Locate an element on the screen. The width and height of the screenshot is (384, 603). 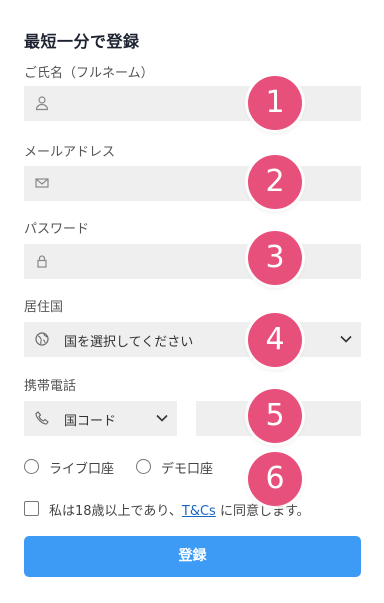
country-select-value: 国を選択してください is located at coordinates (129, 342).